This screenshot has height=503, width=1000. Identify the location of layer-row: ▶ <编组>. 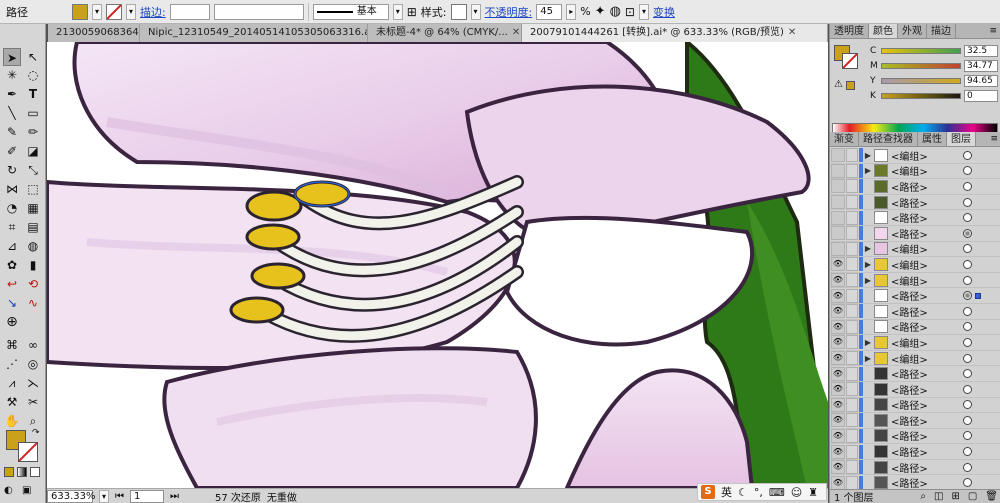
(915, 171).